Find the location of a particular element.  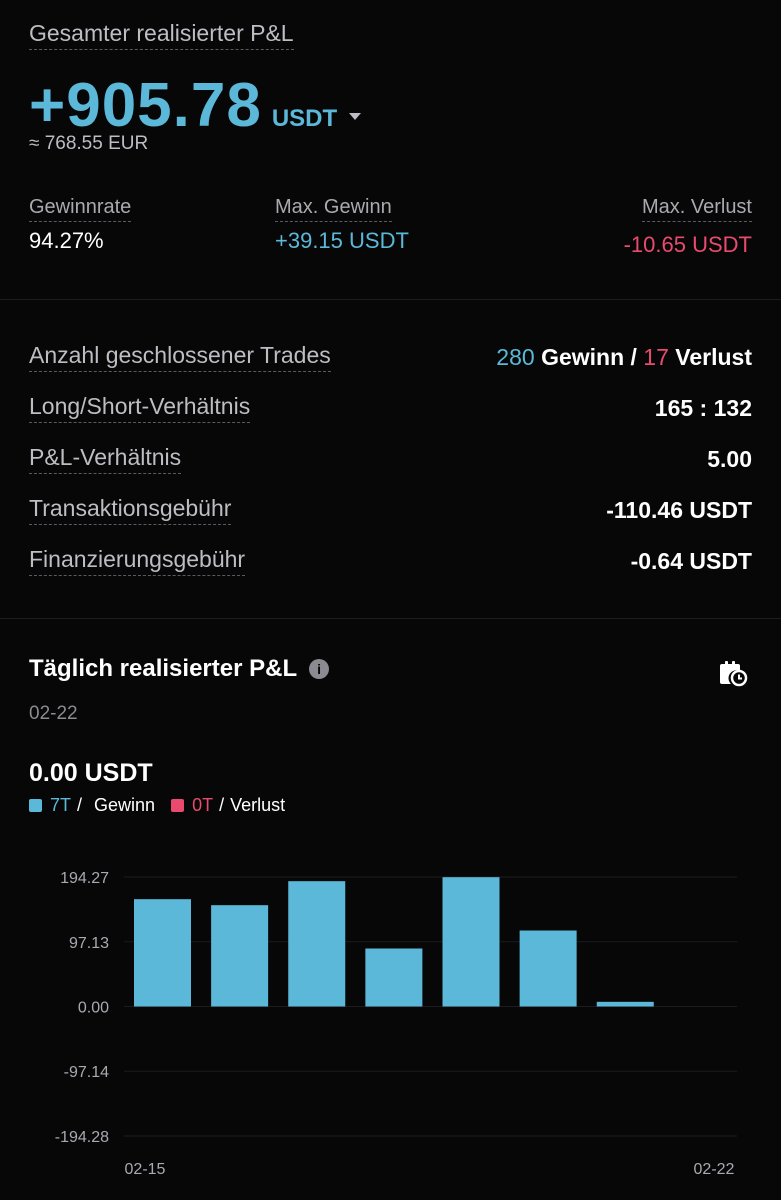

win-rate-stat: Gewinnrate 94.27% is located at coordinates (80, 225).